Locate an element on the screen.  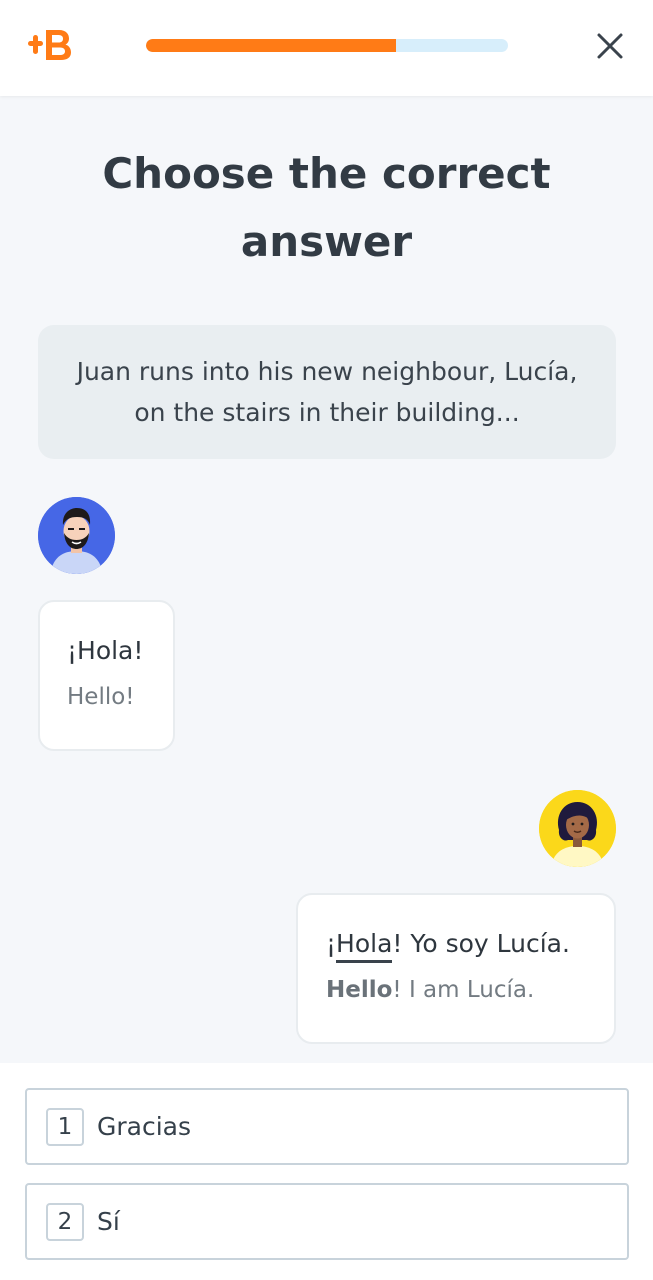
option-label: Gracias is located at coordinates (144, 1126).